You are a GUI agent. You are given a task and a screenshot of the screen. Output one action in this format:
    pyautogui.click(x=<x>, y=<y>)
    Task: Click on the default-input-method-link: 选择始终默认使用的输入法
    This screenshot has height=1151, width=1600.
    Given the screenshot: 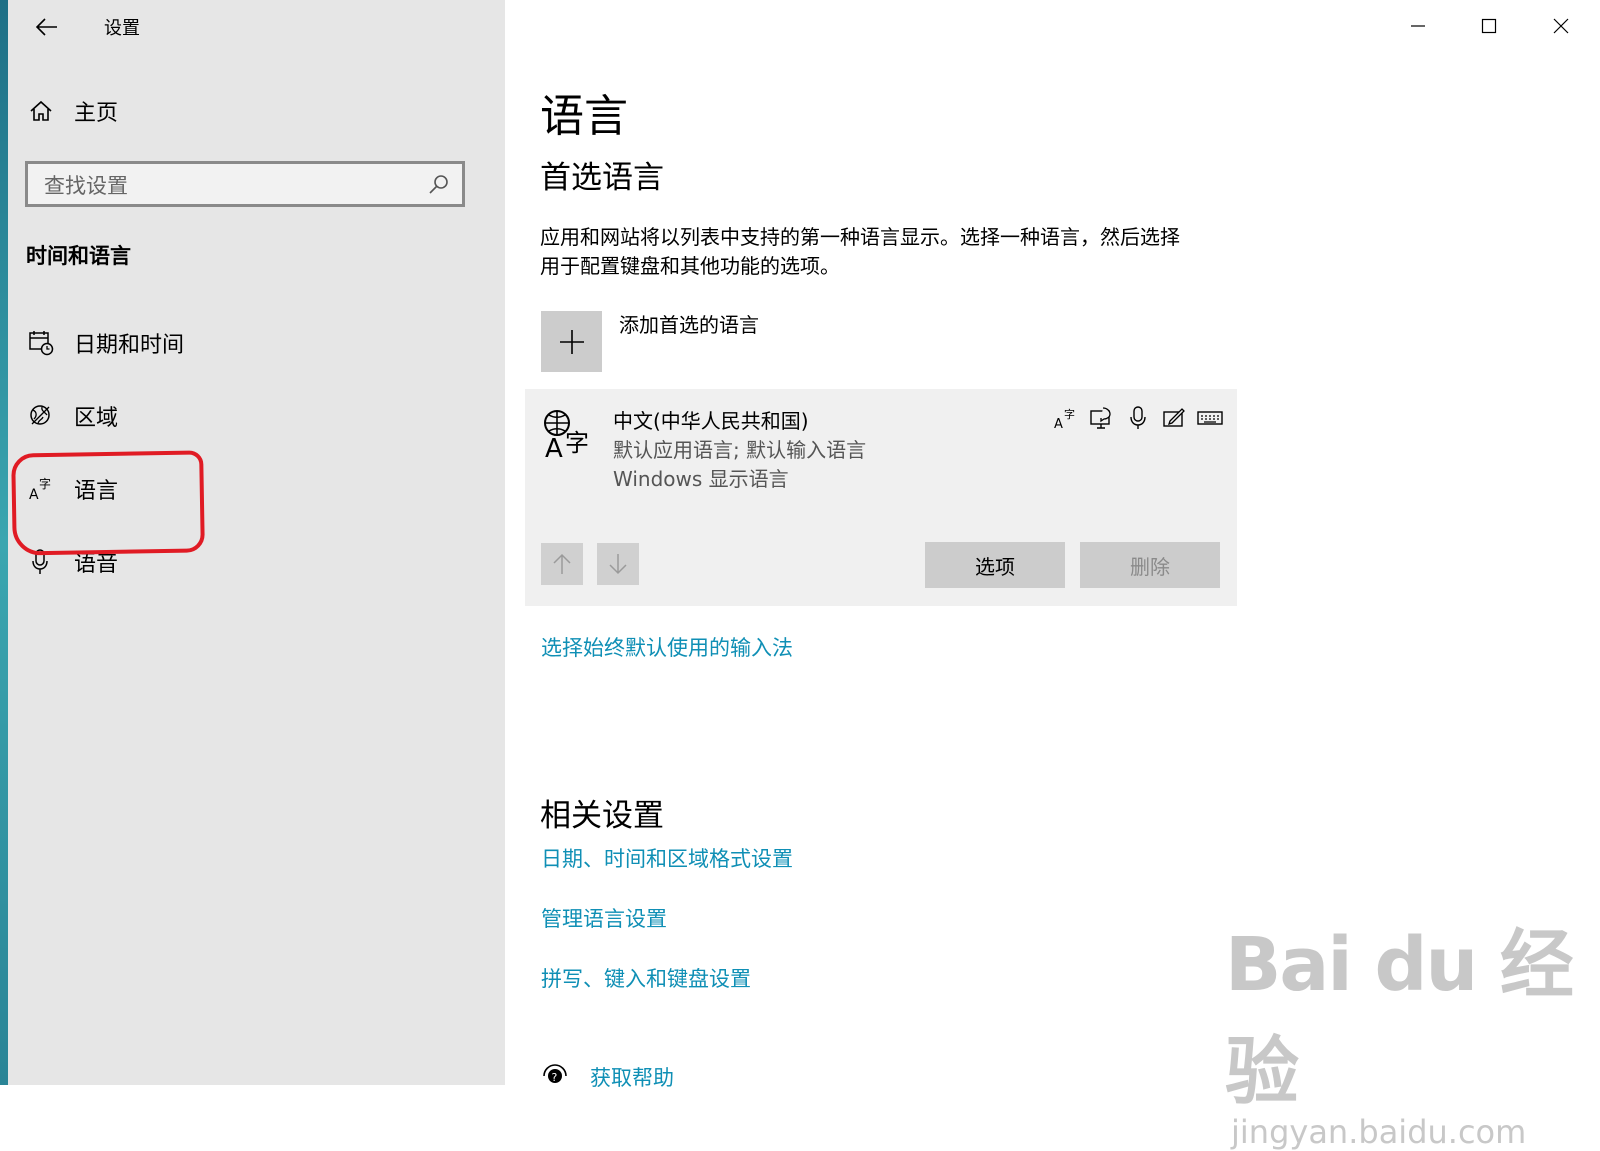 What is the action you would take?
    pyautogui.click(x=667, y=647)
    